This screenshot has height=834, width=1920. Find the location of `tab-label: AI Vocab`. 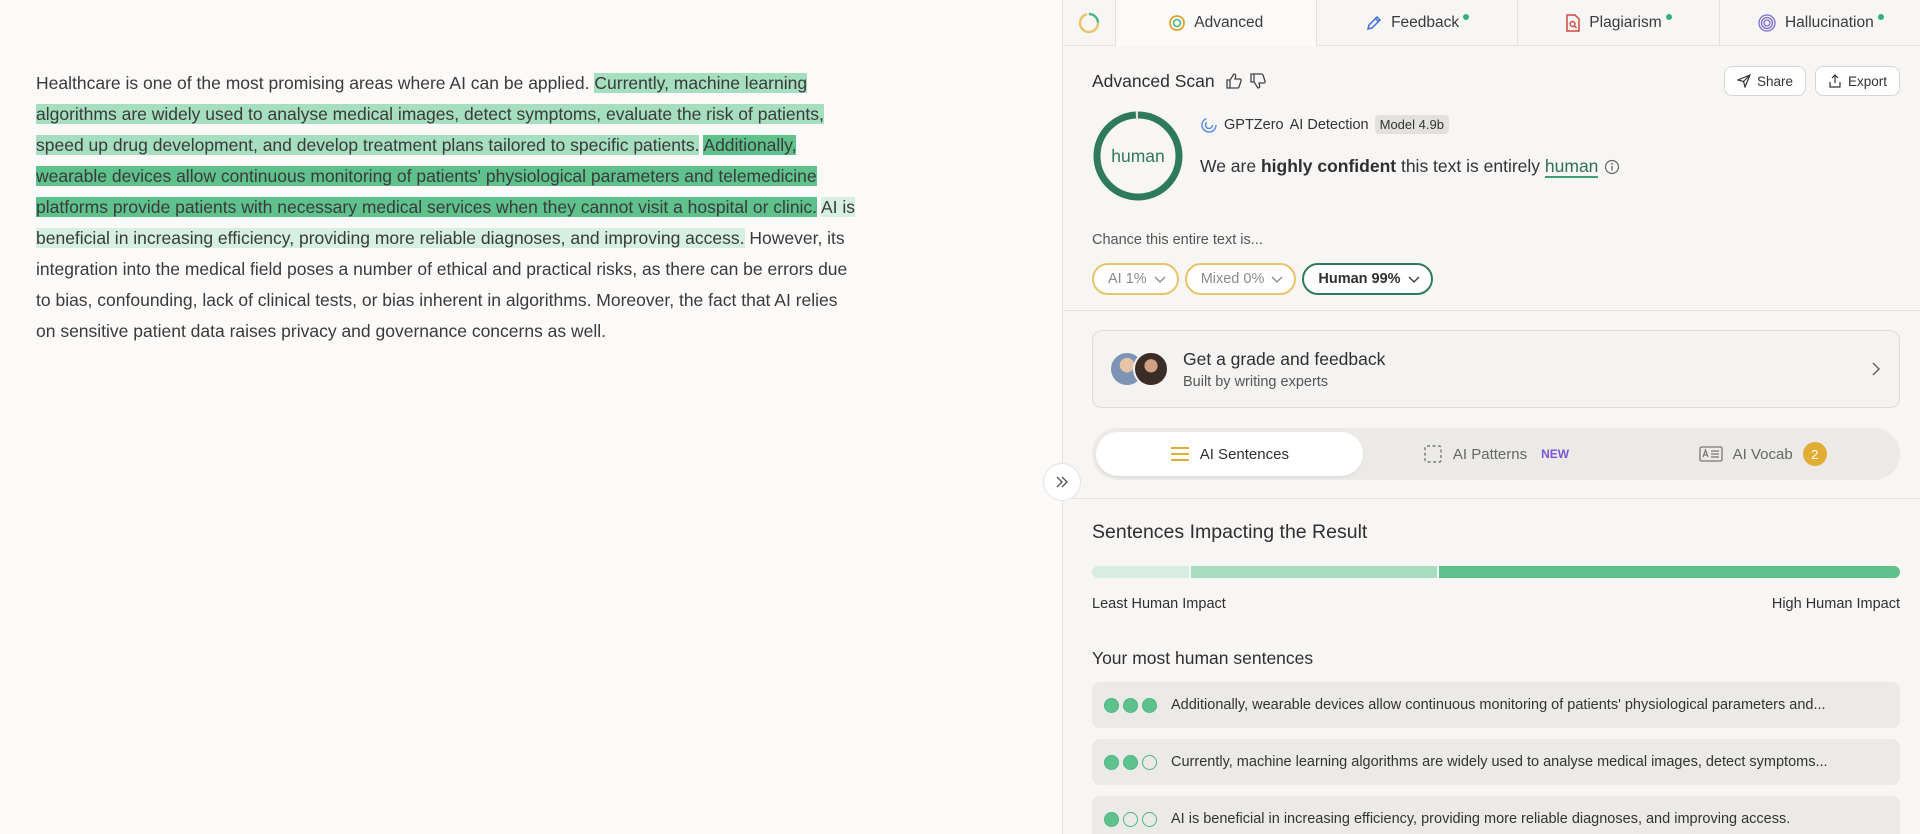

tab-label: AI Vocab is located at coordinates (1762, 454).